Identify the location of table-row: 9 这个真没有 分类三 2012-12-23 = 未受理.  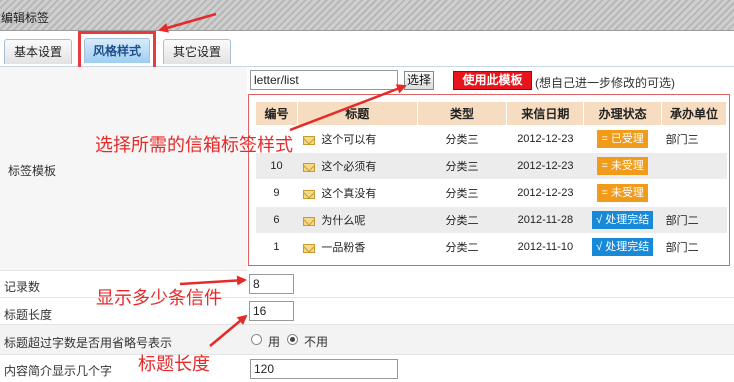
(491, 193).